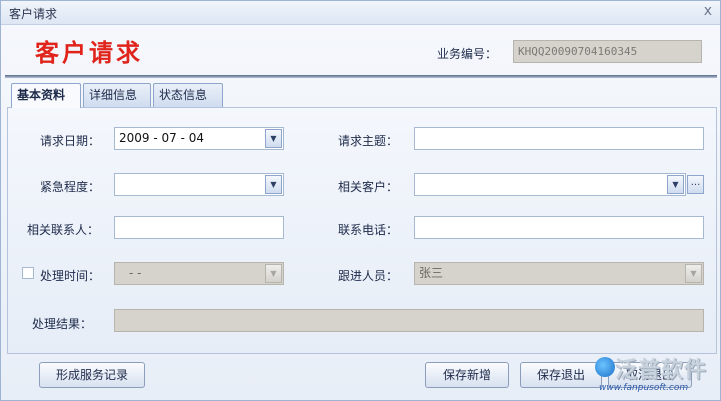  What do you see at coordinates (199, 184) in the screenshot?
I see `urgency-select: ▼` at bounding box center [199, 184].